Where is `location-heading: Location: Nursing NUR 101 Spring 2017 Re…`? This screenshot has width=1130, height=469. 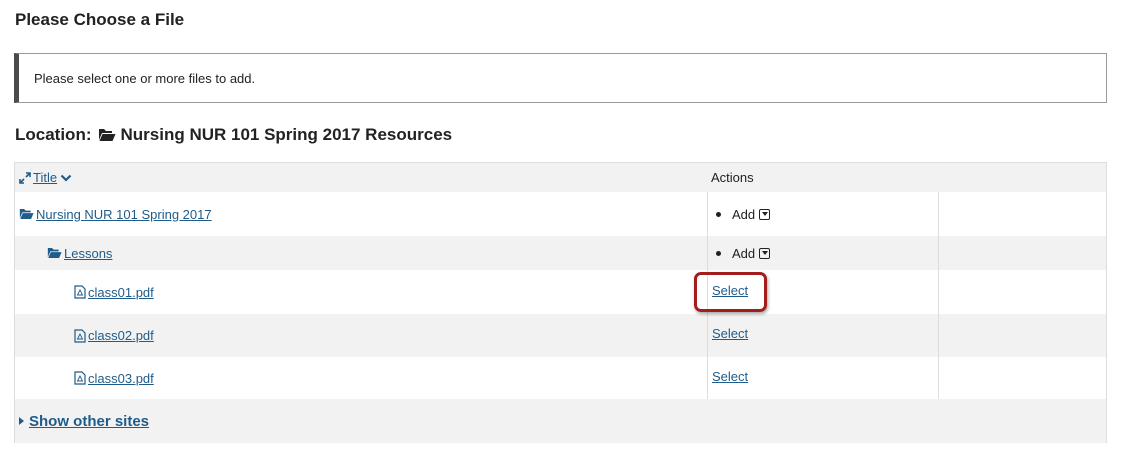
location-heading: Location: Nursing NUR 101 Spring 2017 Re… is located at coordinates (233, 135).